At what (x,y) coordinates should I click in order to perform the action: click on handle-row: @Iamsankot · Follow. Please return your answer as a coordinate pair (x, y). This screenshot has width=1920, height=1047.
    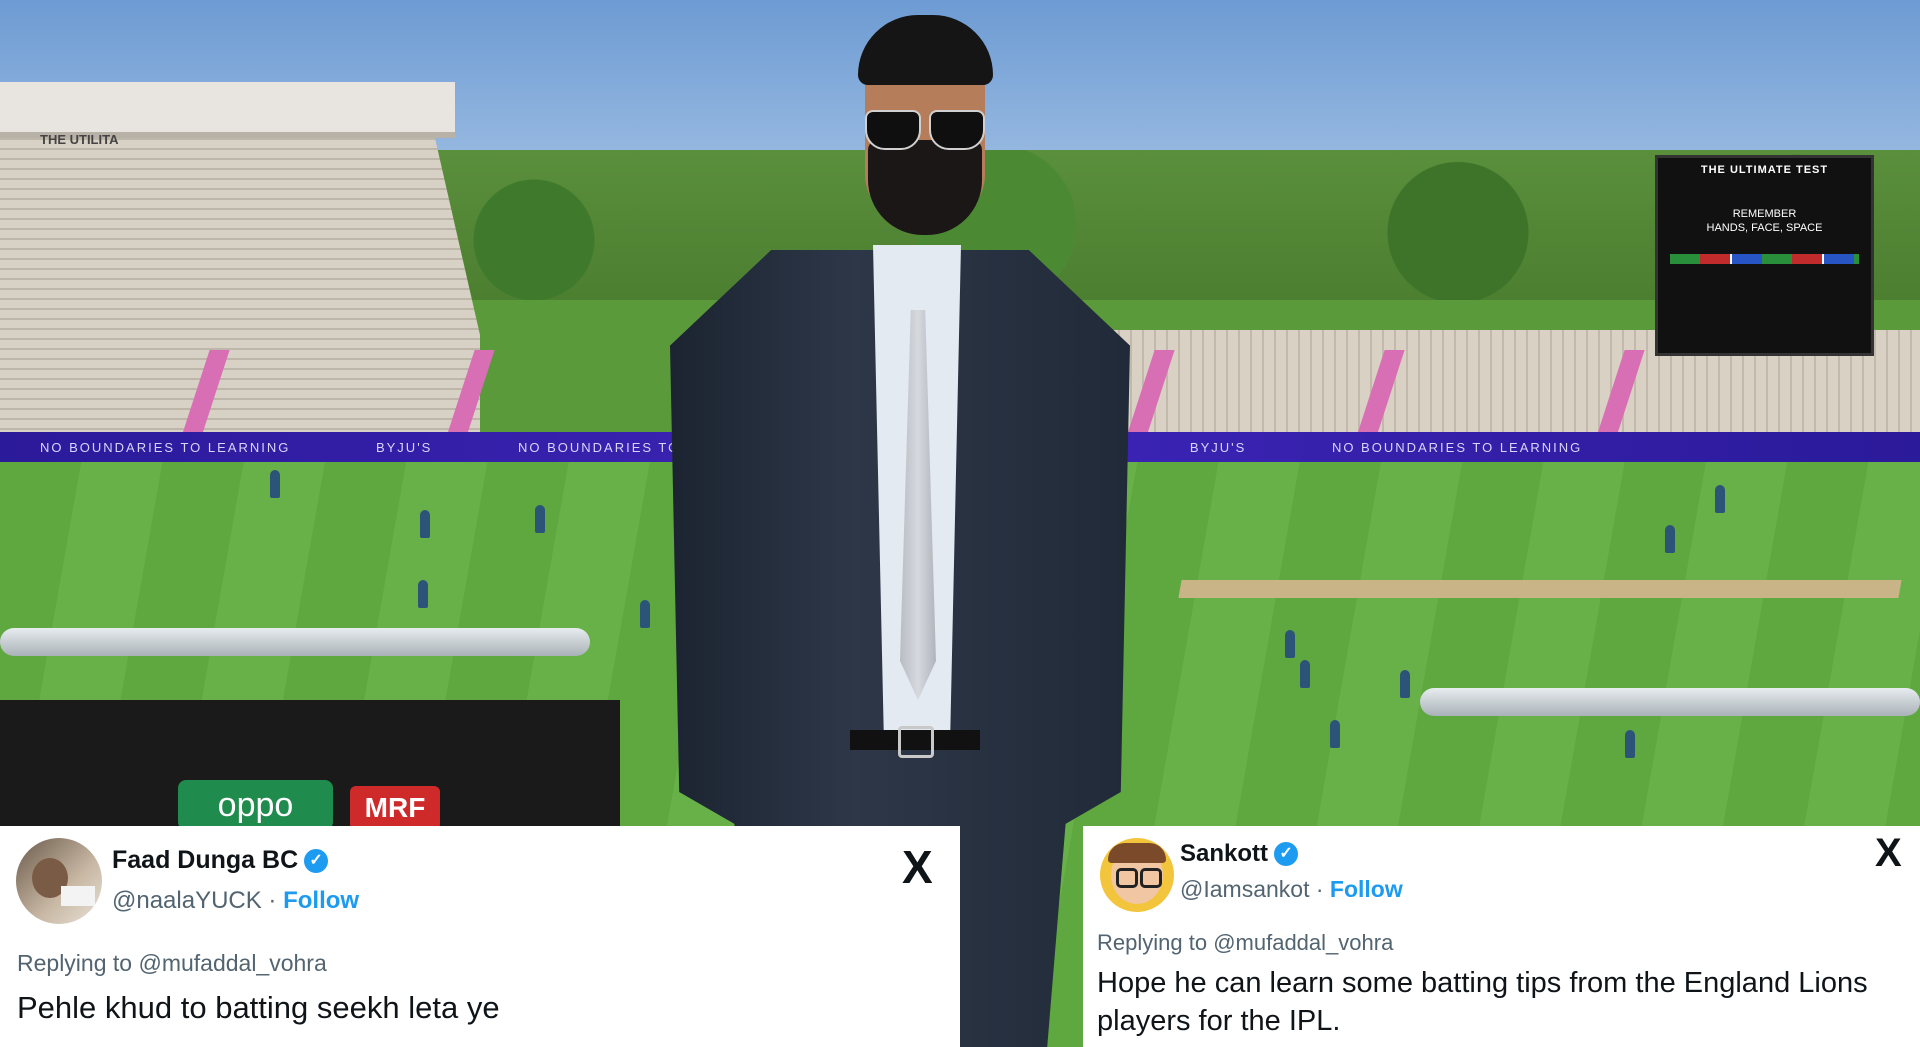
    Looking at the image, I should click on (1291, 889).